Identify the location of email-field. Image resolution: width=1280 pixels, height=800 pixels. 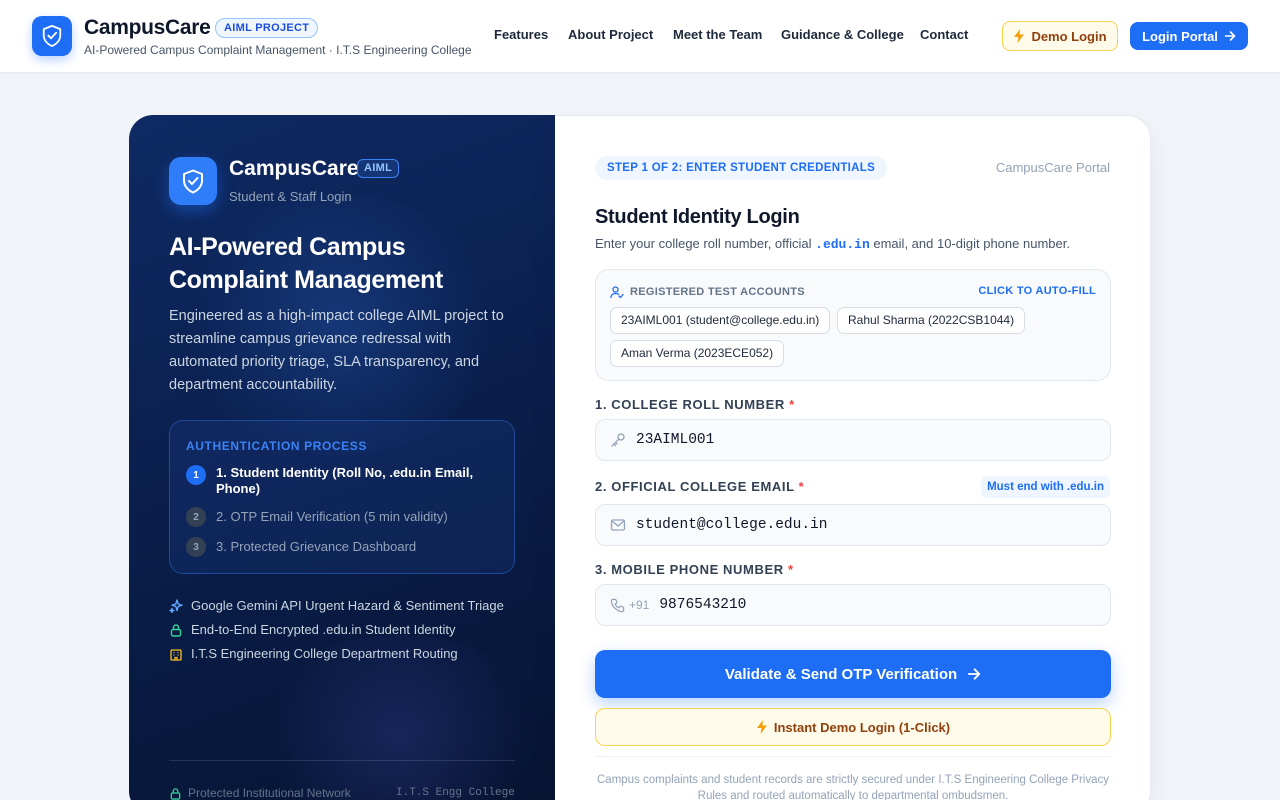
(853, 525).